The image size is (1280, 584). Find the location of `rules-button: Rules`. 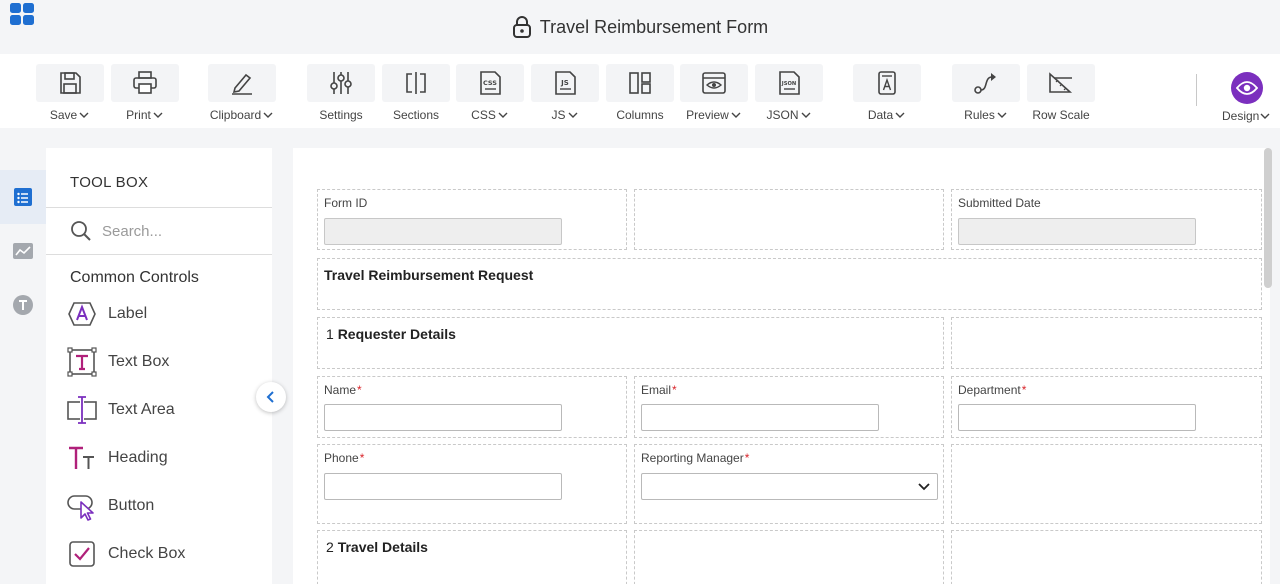

rules-button: Rules is located at coordinates (986, 93).